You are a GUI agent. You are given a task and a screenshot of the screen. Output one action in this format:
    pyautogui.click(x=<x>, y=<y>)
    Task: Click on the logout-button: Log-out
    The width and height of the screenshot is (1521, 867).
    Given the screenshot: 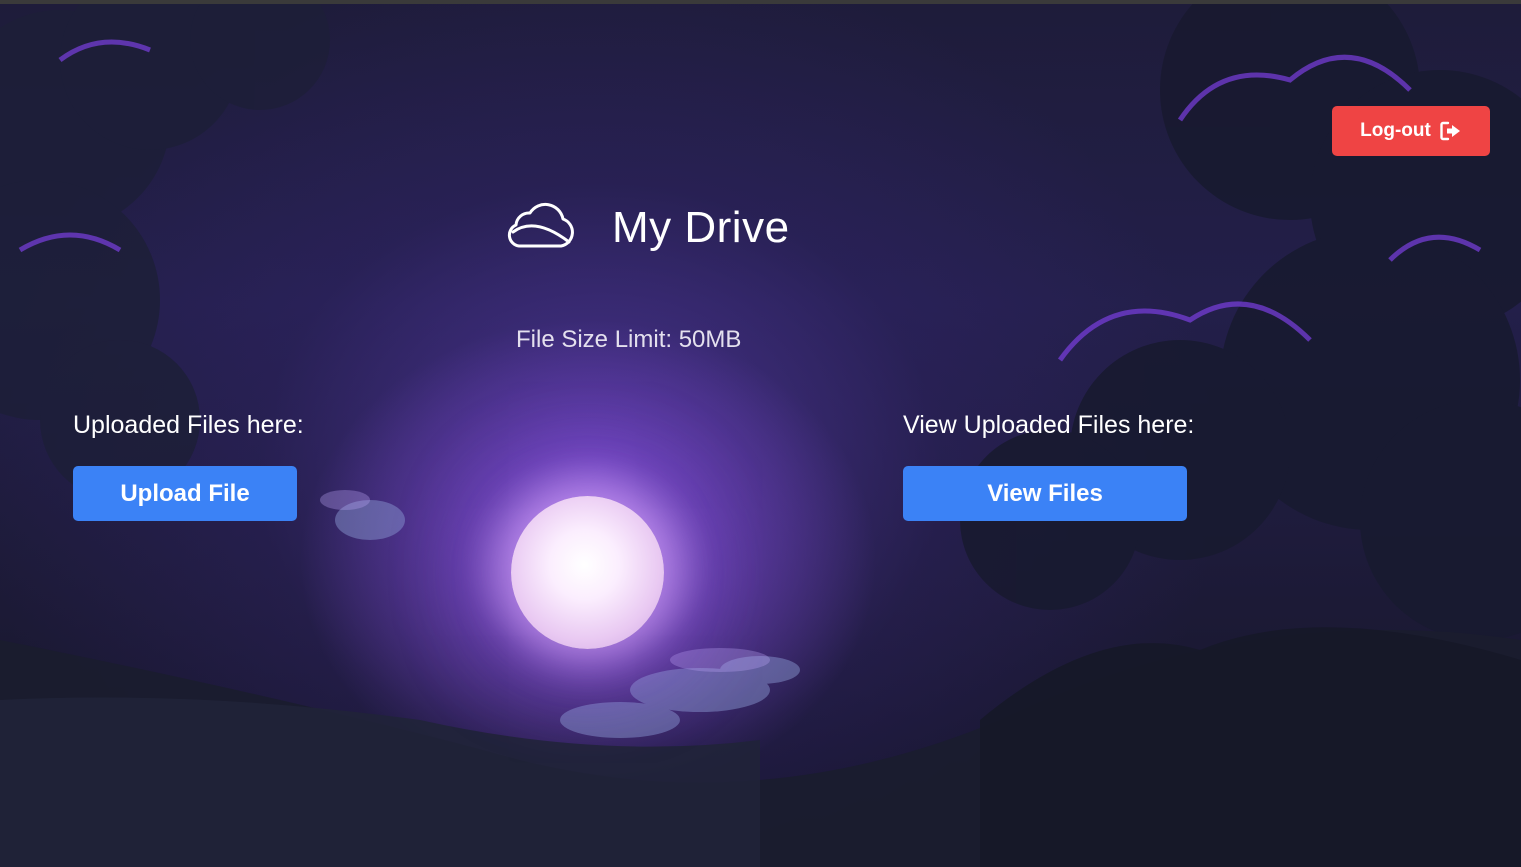 What is the action you would take?
    pyautogui.click(x=1411, y=131)
    